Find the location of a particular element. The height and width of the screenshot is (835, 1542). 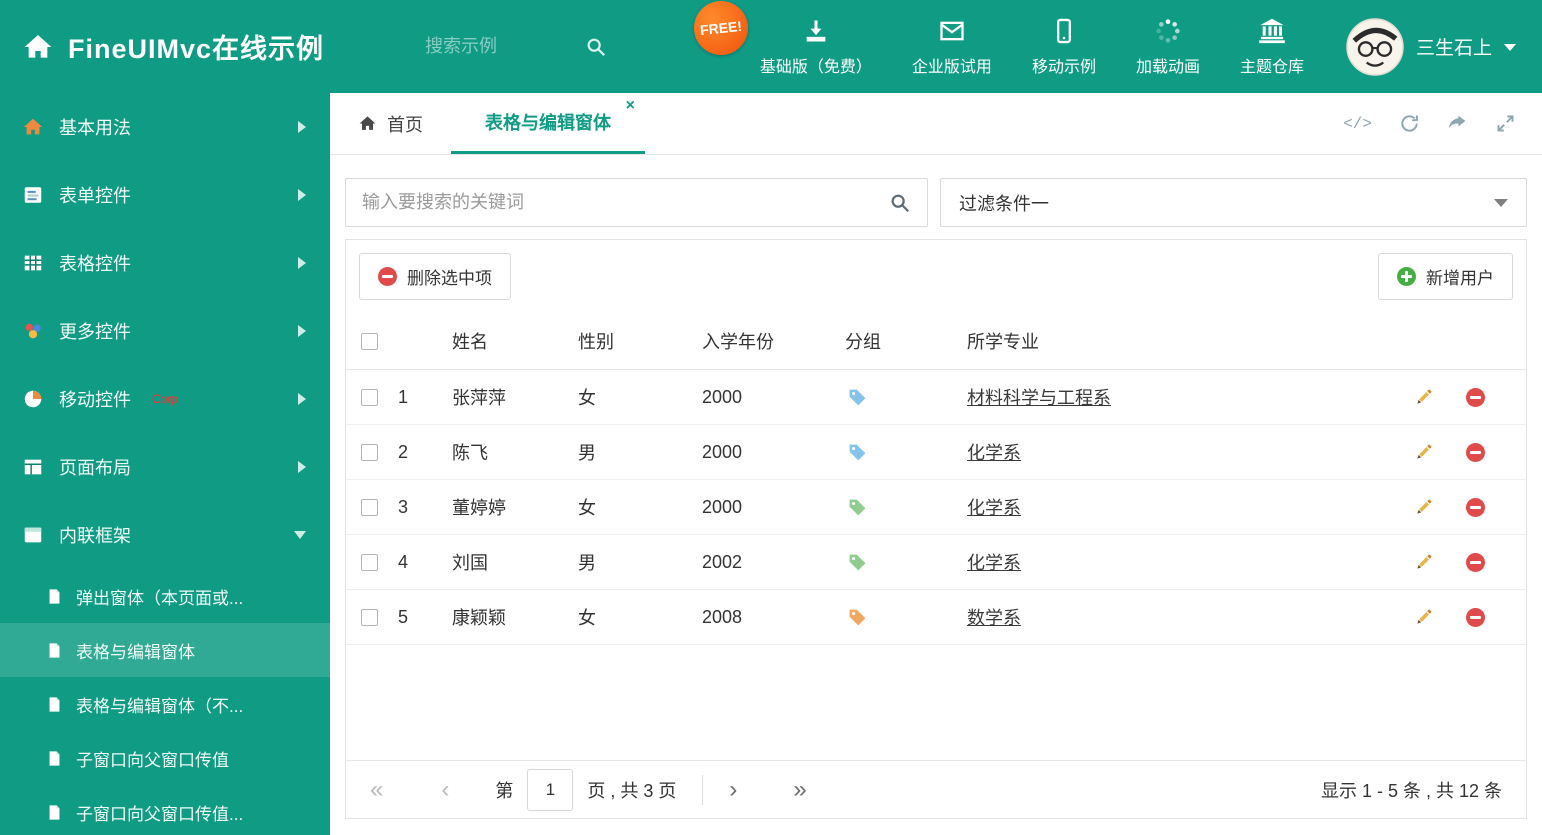

grid-toolbar: 删除选中项 新增用户 is located at coordinates (936, 276).